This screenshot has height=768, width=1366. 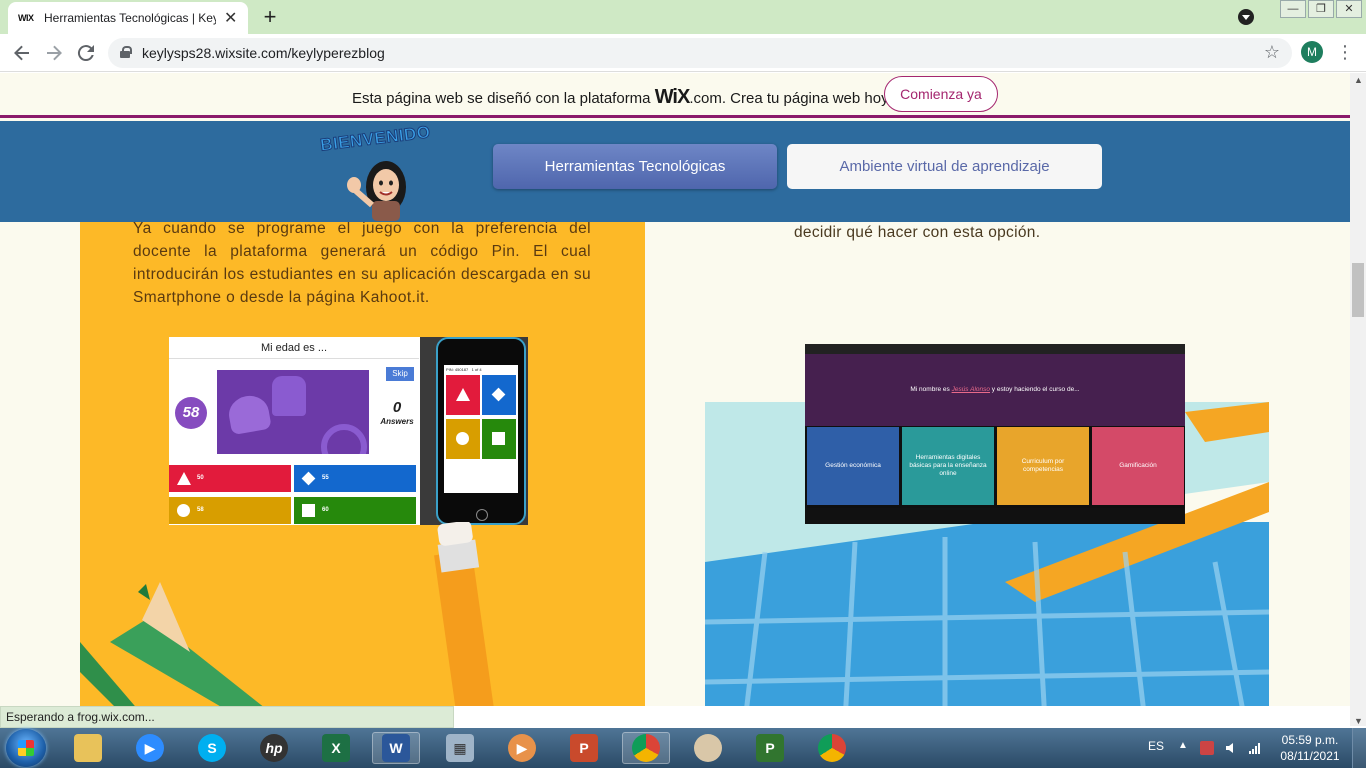 I want to click on window-controls: — ❐ ✕, so click(x=1320, y=9).